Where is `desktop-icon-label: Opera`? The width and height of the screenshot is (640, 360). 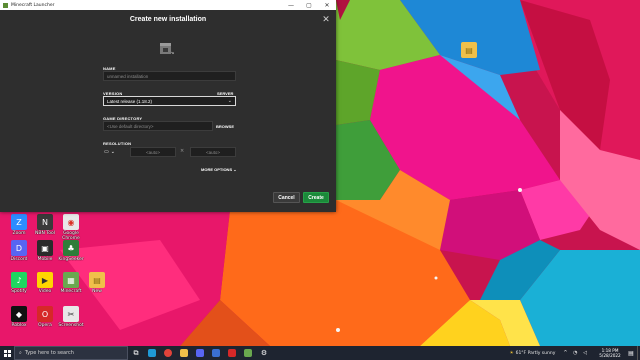
desktop-icon-label: Opera is located at coordinates (45, 325).